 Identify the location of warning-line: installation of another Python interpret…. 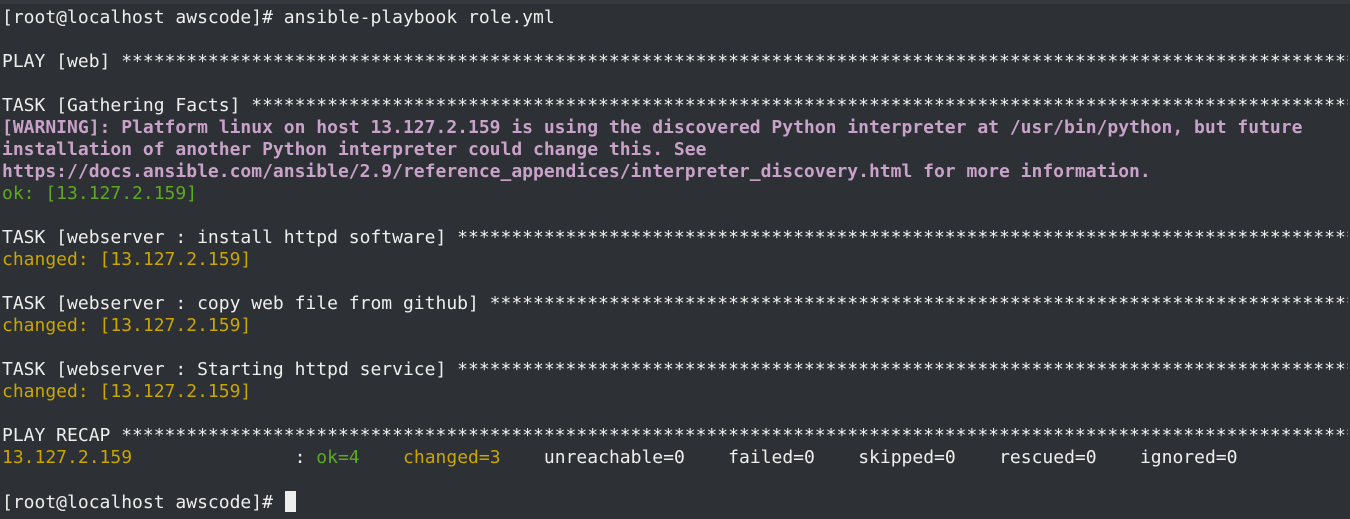
(354, 149).